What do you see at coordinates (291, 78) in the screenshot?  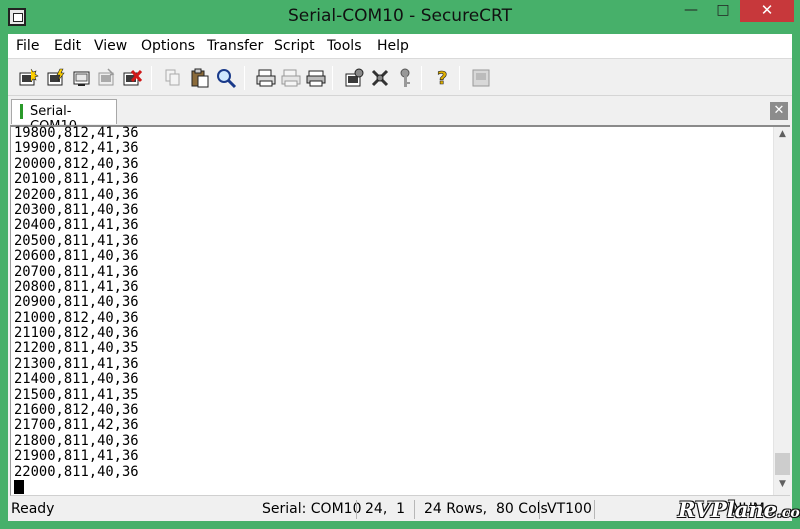 I see `print-selection-icon` at bounding box center [291, 78].